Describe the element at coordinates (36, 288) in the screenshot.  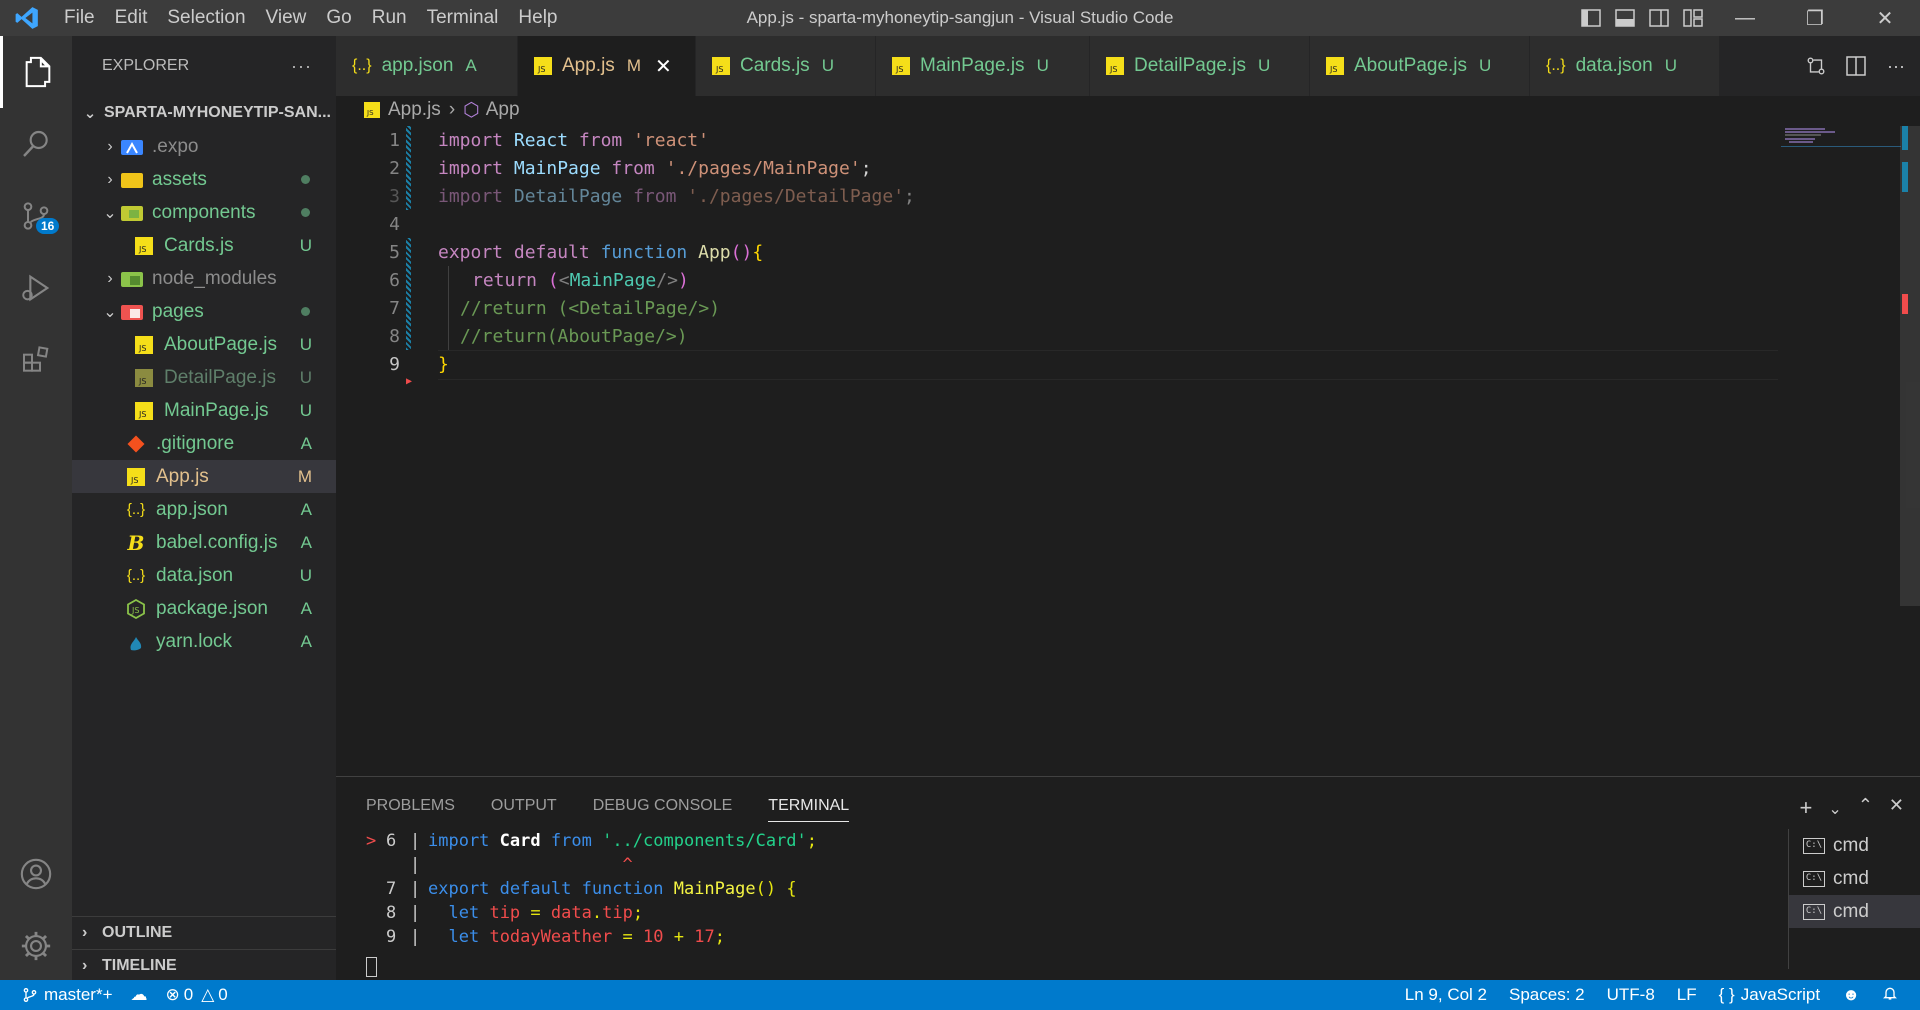
I see `run-debug-icon` at that location.